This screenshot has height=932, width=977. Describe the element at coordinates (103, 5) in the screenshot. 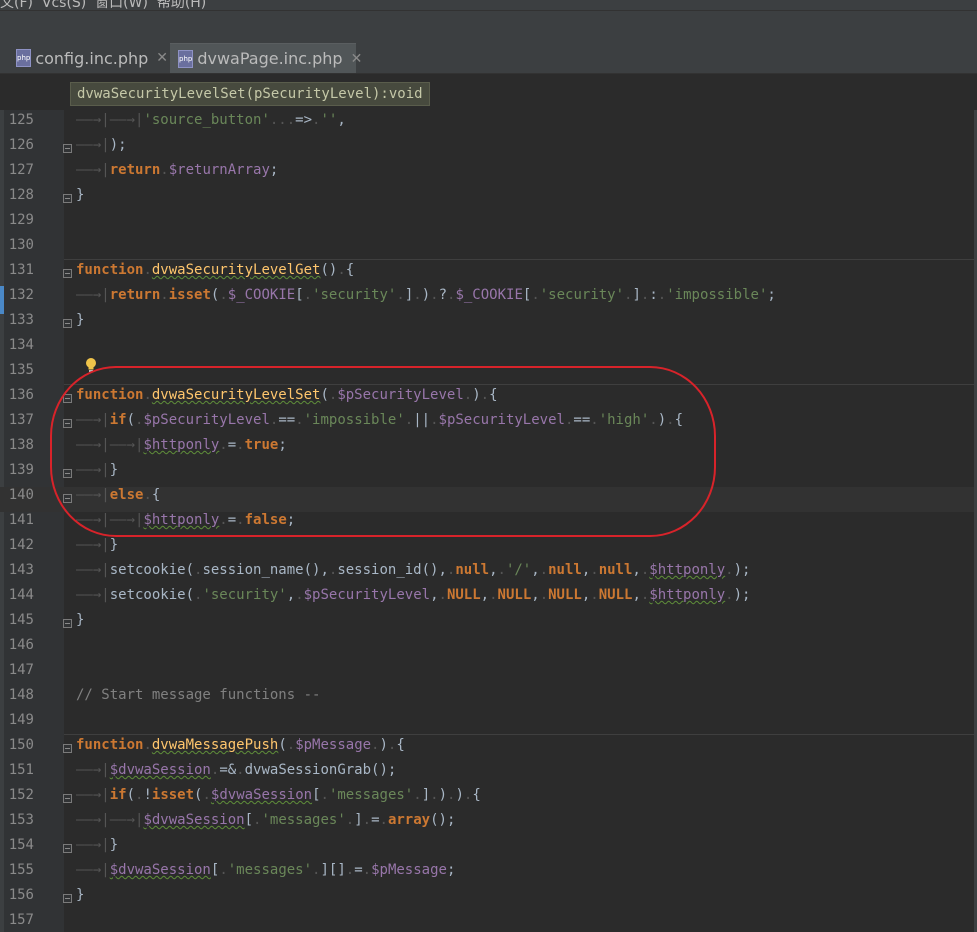

I see `menu-bar-text: 文(F) Vcs(S) 窗口(W) 帮助(H)` at that location.